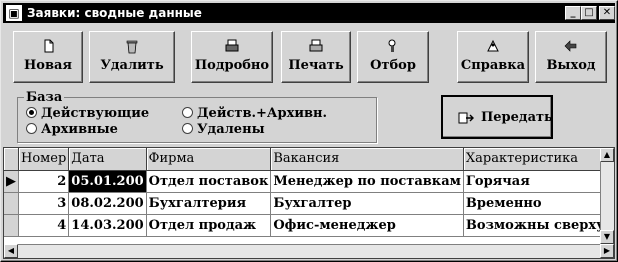 This screenshot has width=618, height=262. I want to click on scroll-up-icon: ▲, so click(607, 155).